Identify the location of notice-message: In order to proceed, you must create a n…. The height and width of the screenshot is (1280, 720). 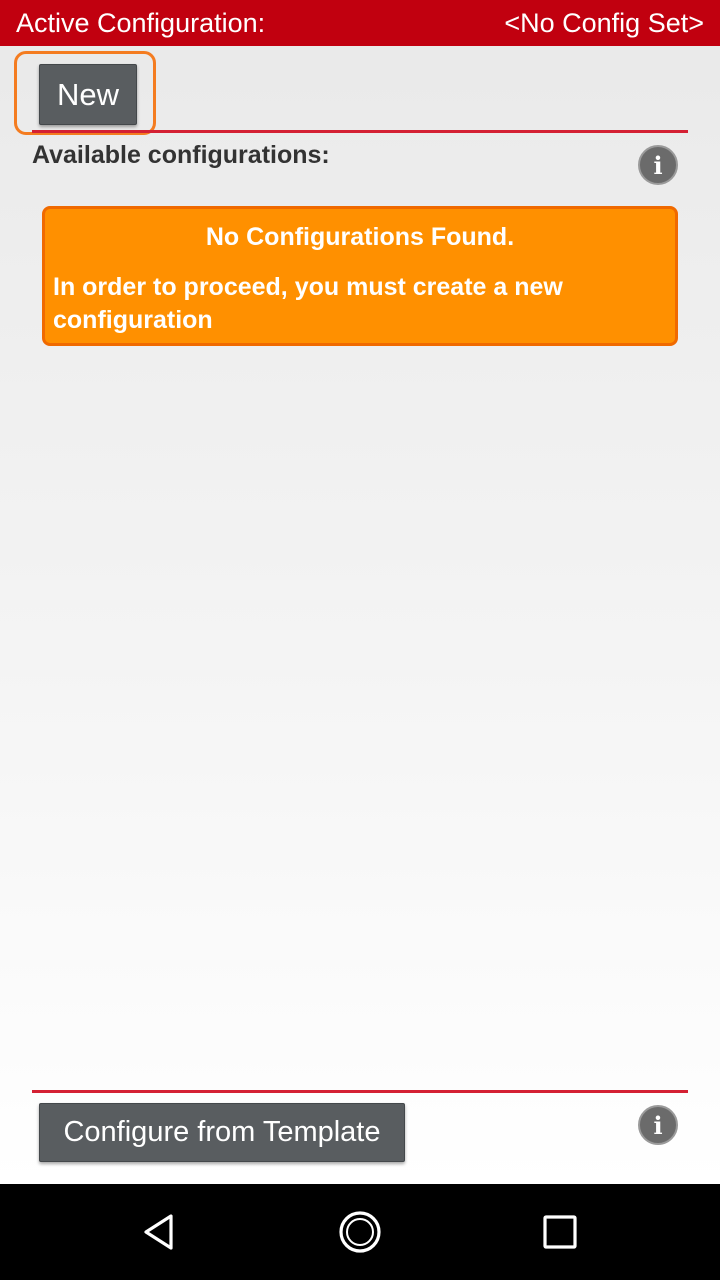
(308, 303).